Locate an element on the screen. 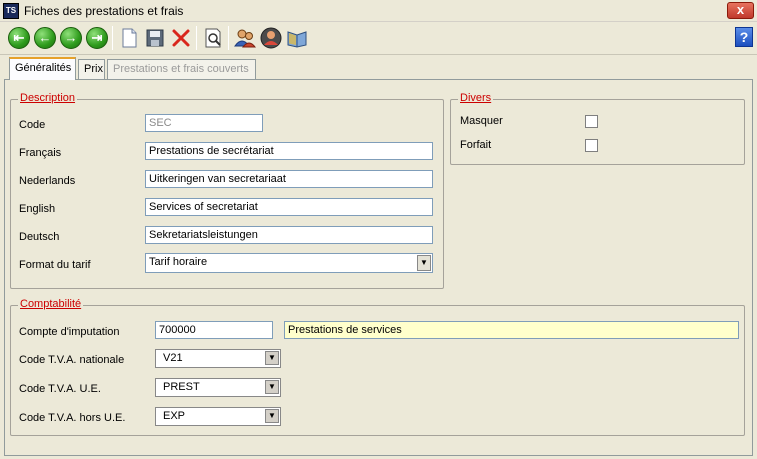  tva-nationale-label: Code T.V.A. nationale is located at coordinates (72, 360).